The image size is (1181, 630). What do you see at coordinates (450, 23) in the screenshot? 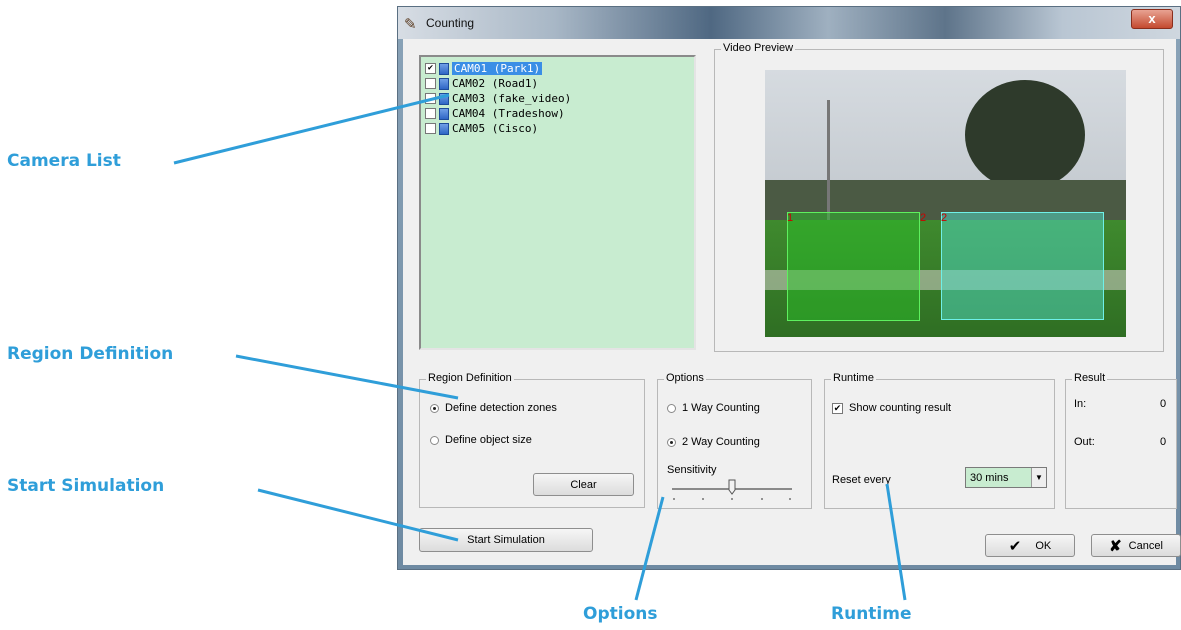
I see `window-title: Counting` at bounding box center [450, 23].